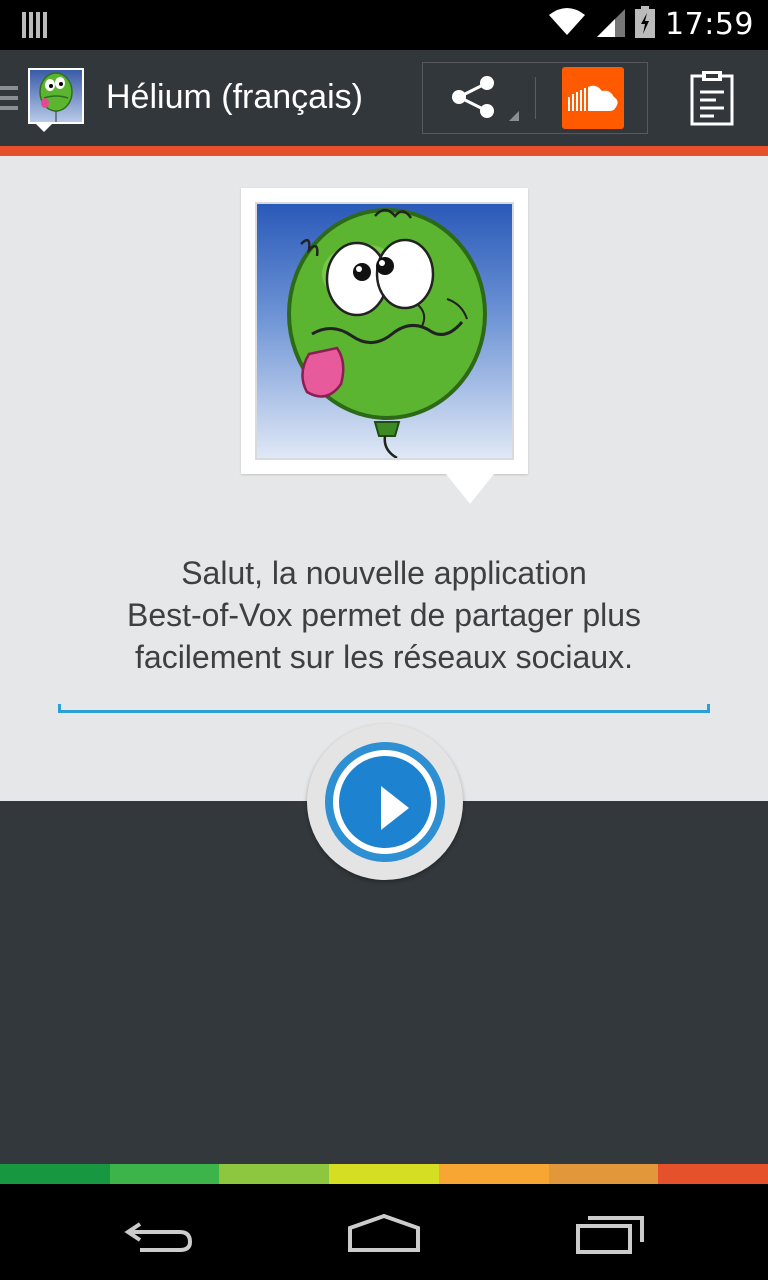 This screenshot has height=1280, width=768. I want to click on app-title: Hélium (français), so click(234, 97).